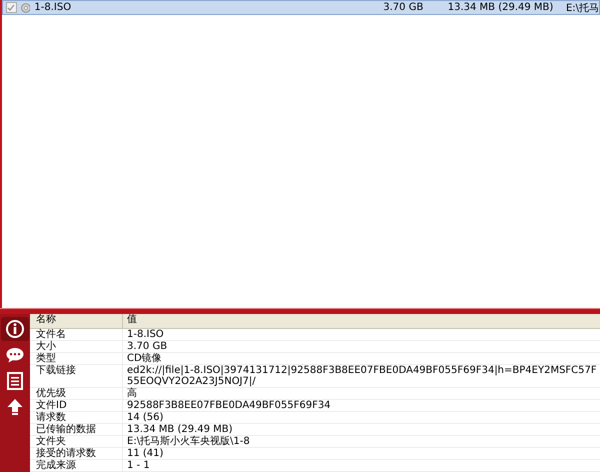  I want to click on property-value: 1 - 1, so click(361, 465).